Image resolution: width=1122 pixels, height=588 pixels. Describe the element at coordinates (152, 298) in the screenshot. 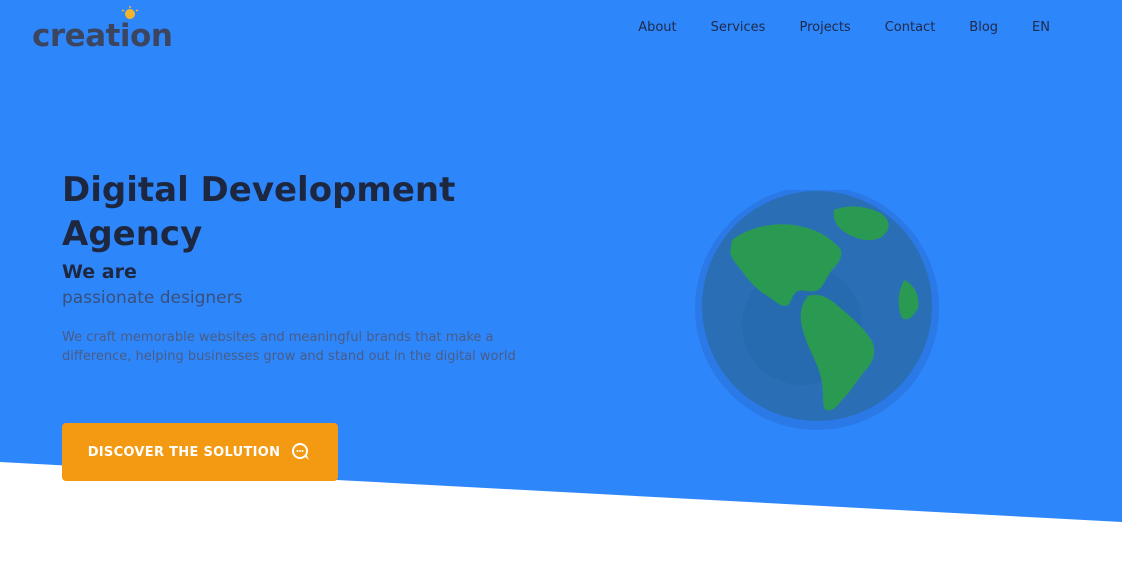

I see `hero-tagline: passionate designers` at that location.